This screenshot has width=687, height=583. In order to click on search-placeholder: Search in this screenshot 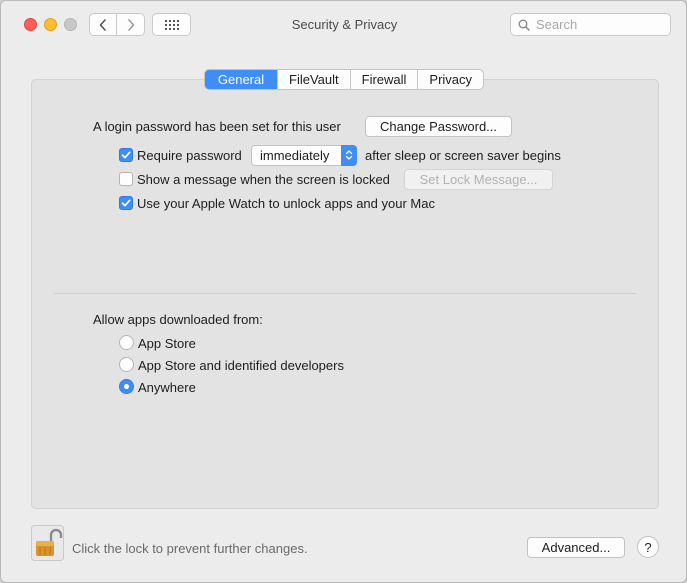, I will do `click(557, 24)`.